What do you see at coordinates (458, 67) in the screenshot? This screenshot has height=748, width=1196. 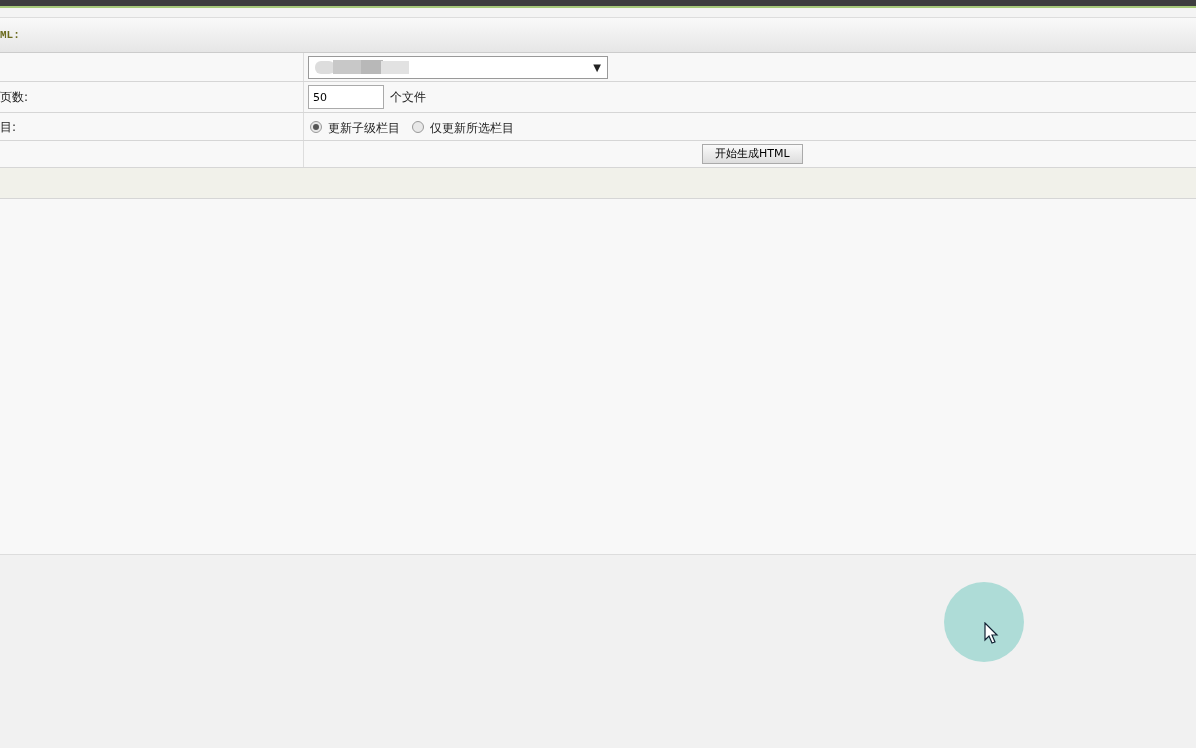 I see `dropdown: ▼` at bounding box center [458, 67].